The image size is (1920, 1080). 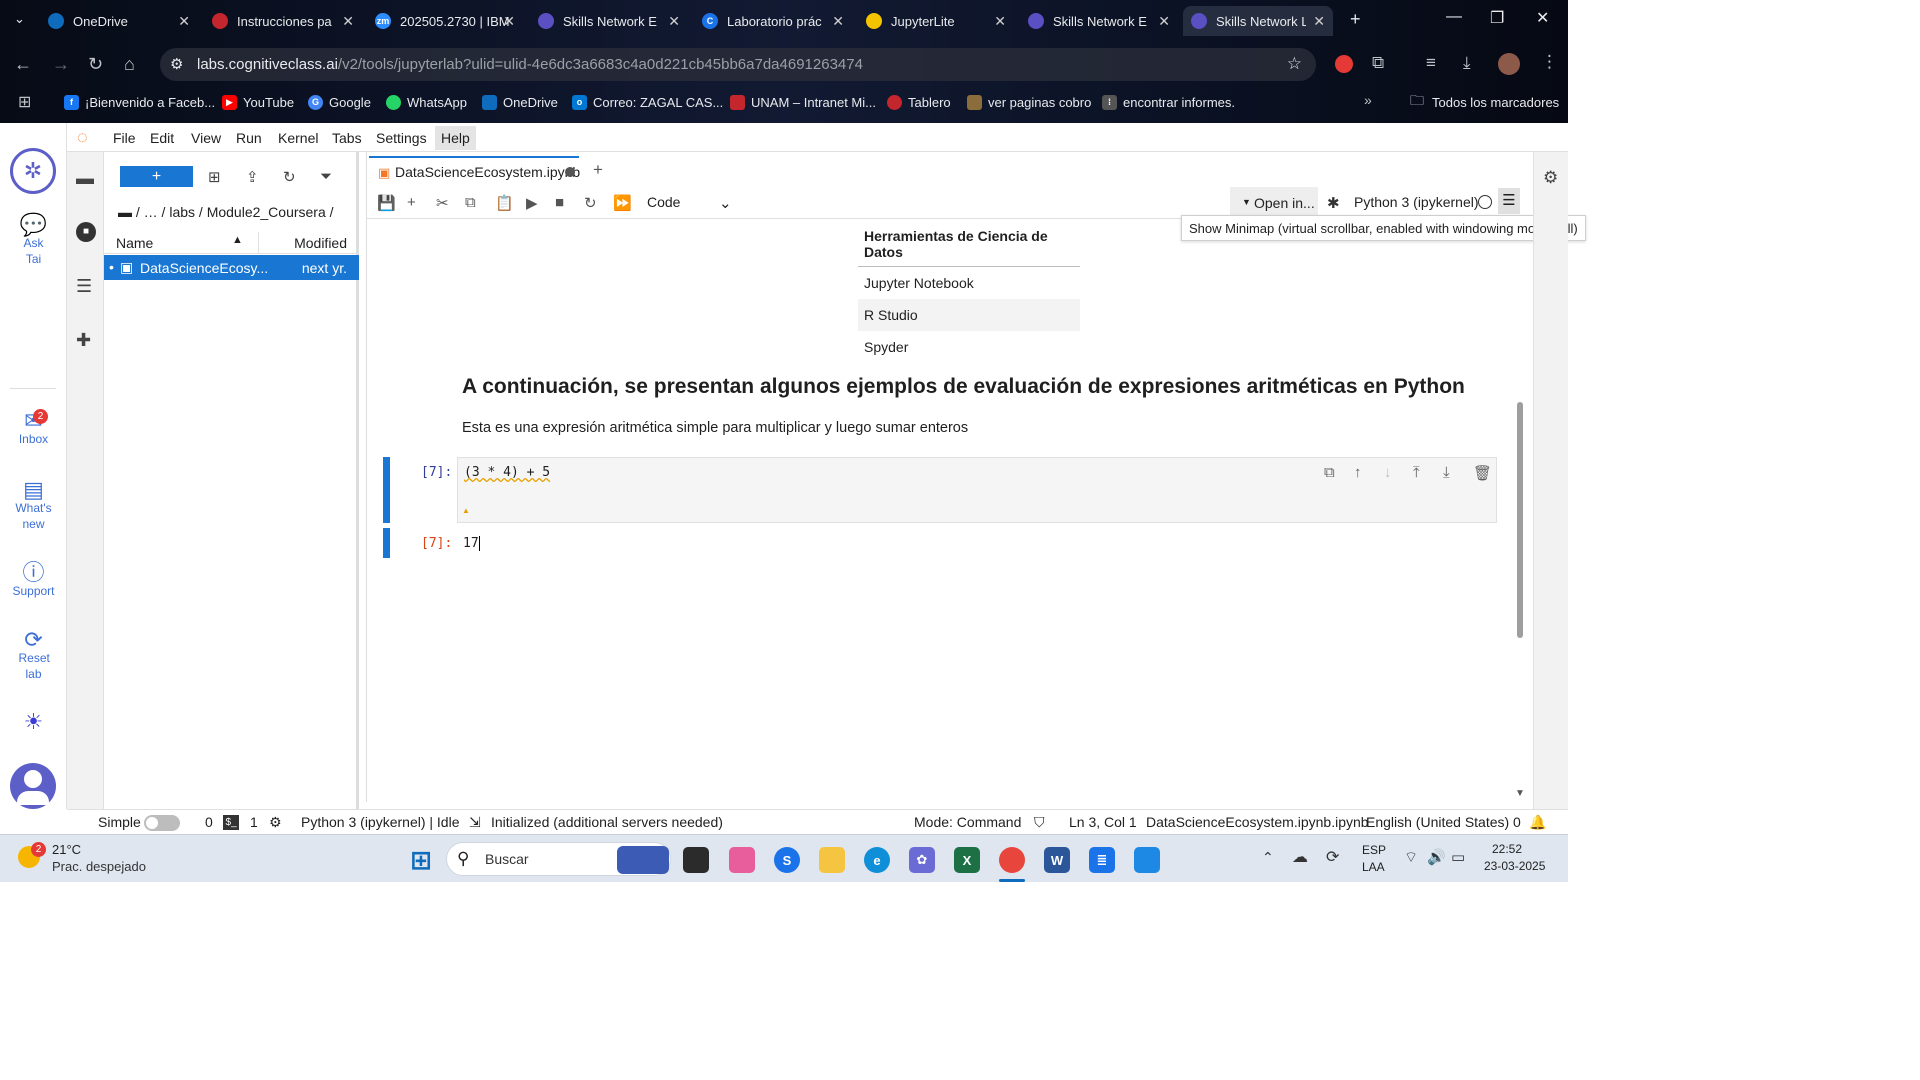 What do you see at coordinates (1411, 857) in the screenshot?
I see `wifi-icon: ⌔` at bounding box center [1411, 857].